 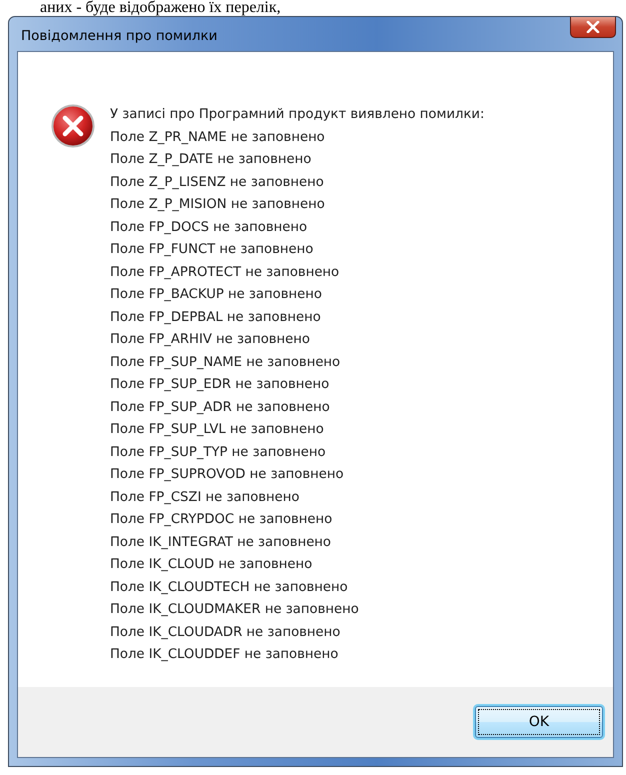 I want to click on error-line: Поле IK_CLOUDTECH не заповнено, so click(x=229, y=587).